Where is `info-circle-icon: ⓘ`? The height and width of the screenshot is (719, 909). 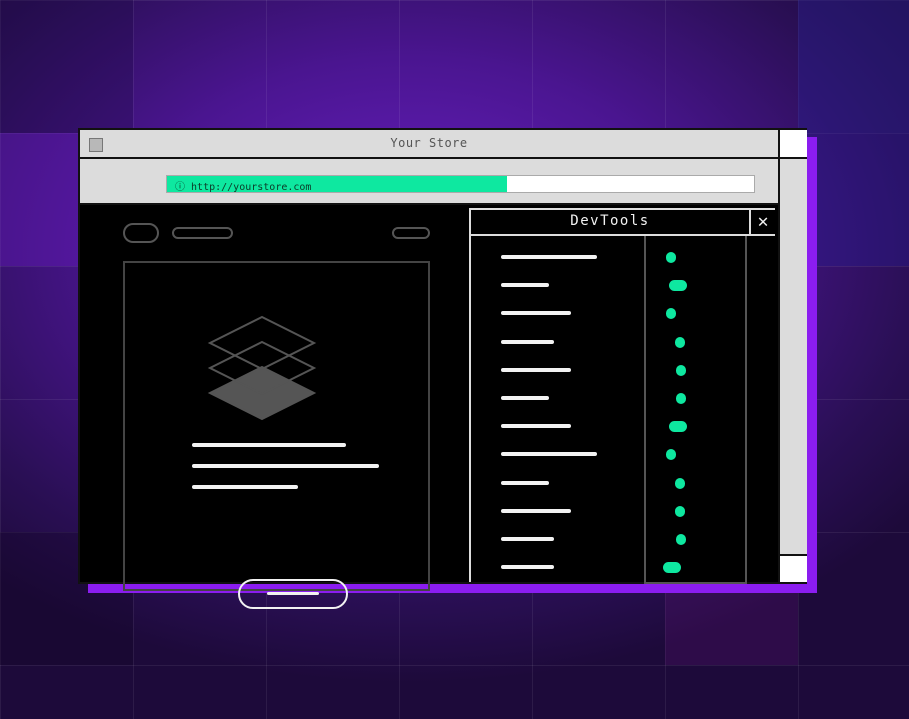 info-circle-icon: ⓘ is located at coordinates (180, 187).